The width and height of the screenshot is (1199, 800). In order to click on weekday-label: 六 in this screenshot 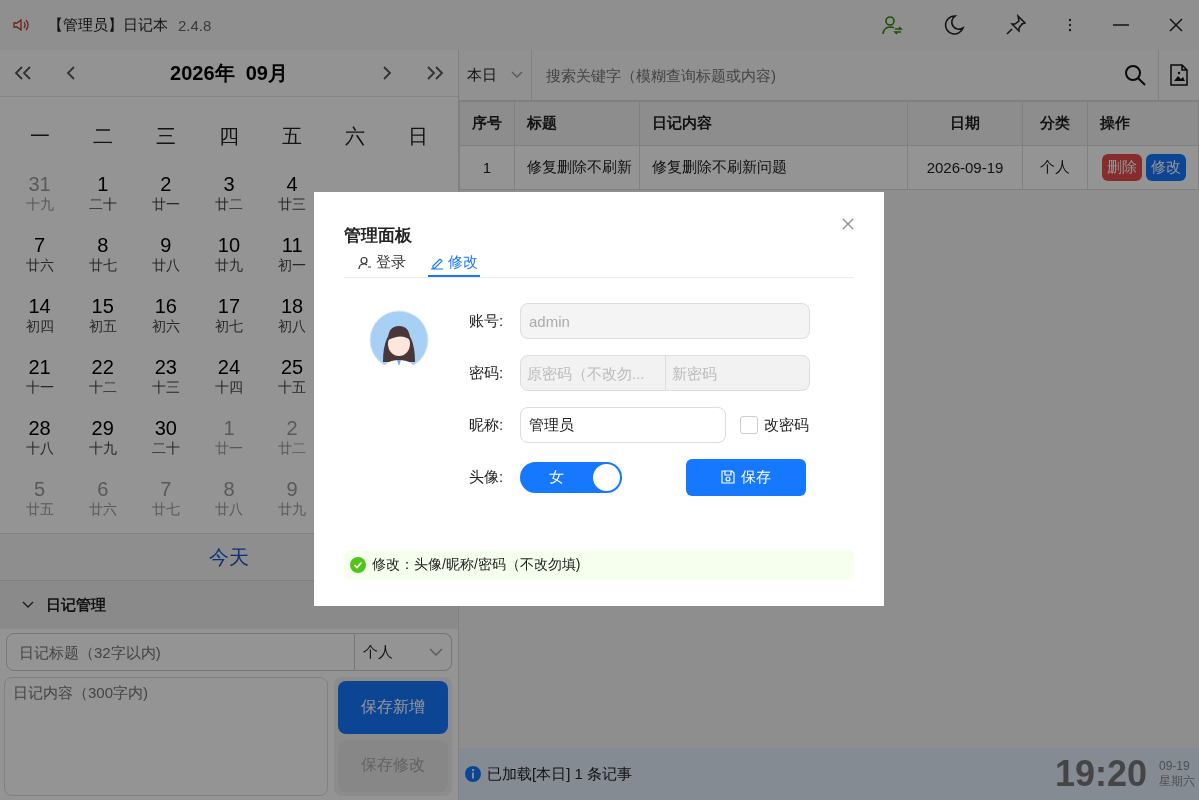, I will do `click(355, 136)`.